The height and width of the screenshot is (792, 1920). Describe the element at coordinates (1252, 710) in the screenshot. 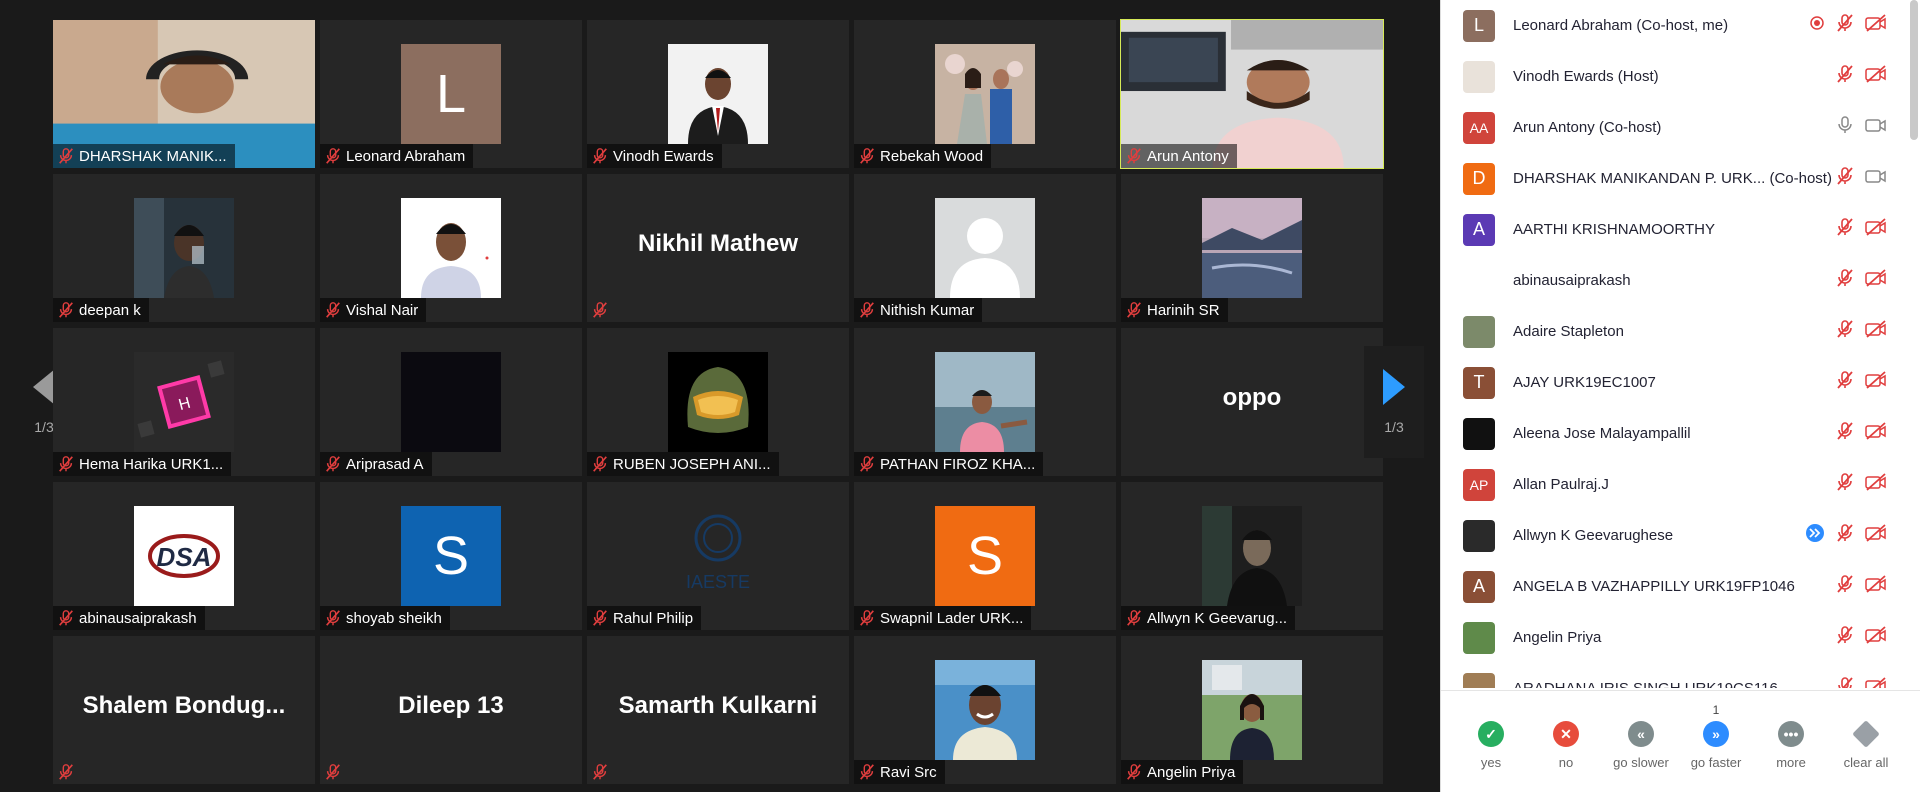

I see `video-tile: Angelin Priya` at that location.